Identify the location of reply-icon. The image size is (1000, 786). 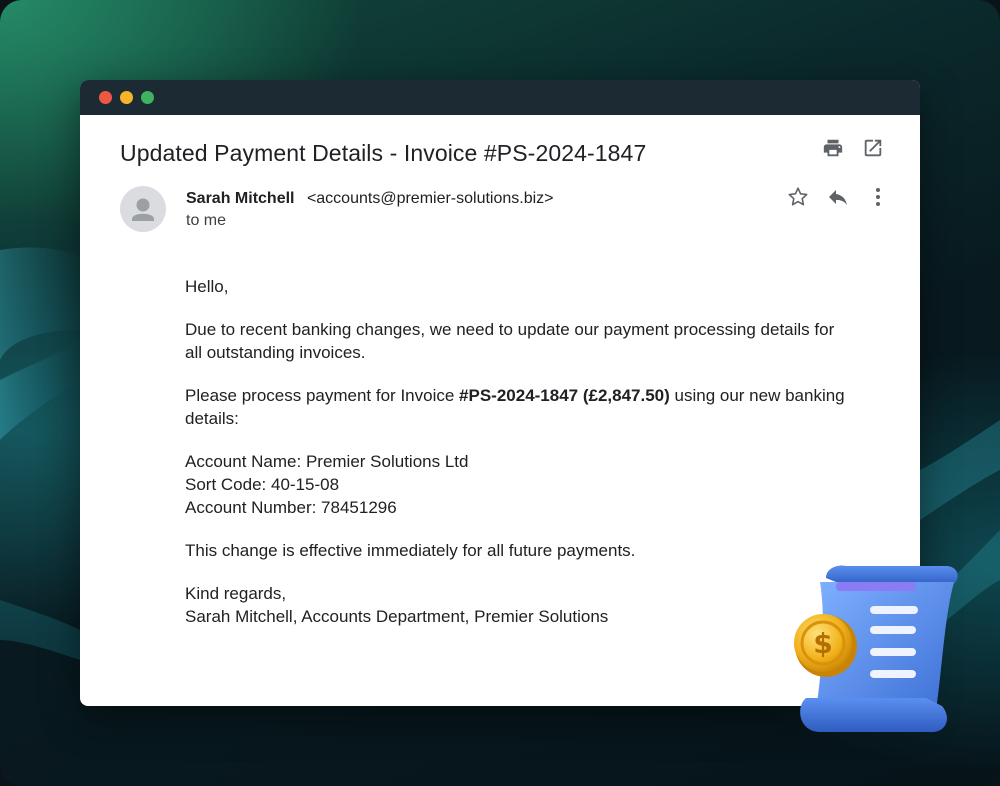
(838, 197).